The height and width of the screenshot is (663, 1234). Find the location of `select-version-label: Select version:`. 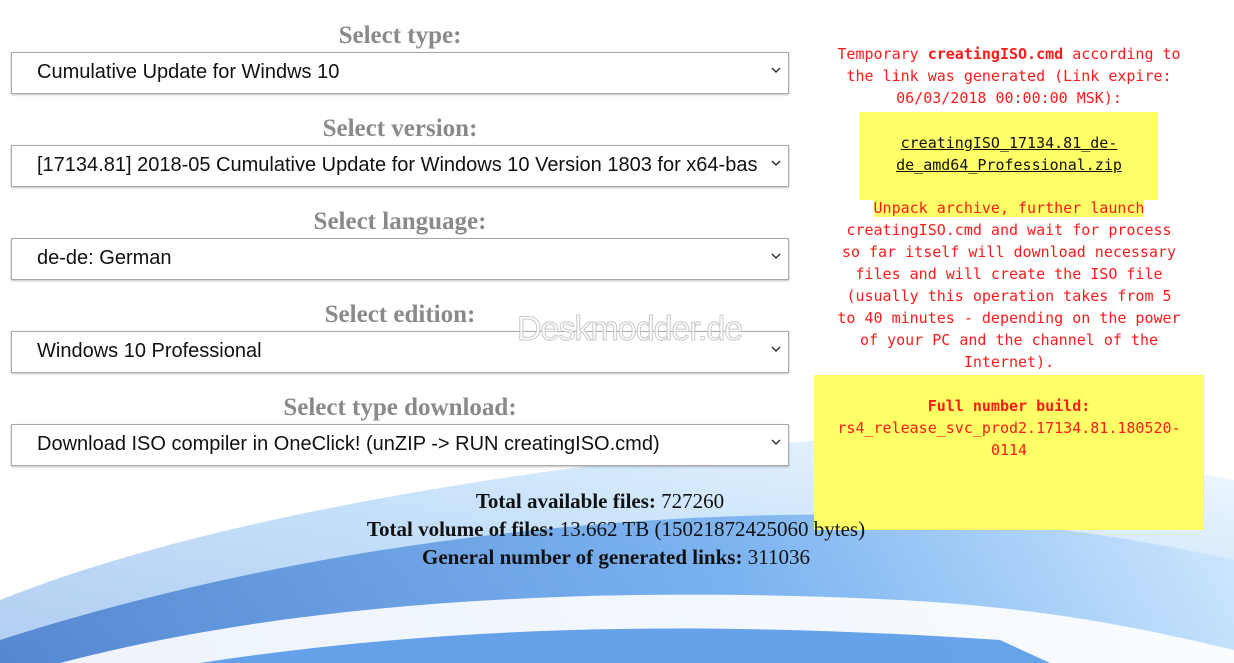

select-version-label: Select version: is located at coordinates (400, 128).